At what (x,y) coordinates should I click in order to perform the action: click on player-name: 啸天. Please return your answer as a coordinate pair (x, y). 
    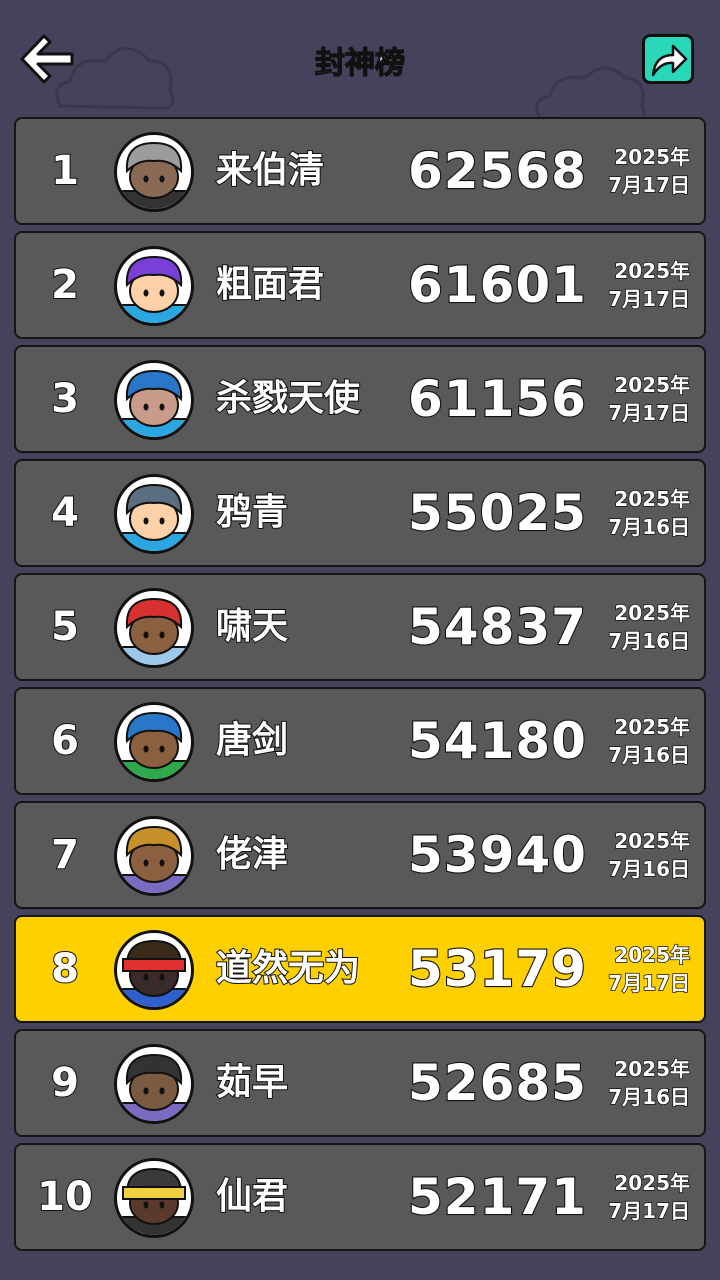
    Looking at the image, I should click on (252, 626).